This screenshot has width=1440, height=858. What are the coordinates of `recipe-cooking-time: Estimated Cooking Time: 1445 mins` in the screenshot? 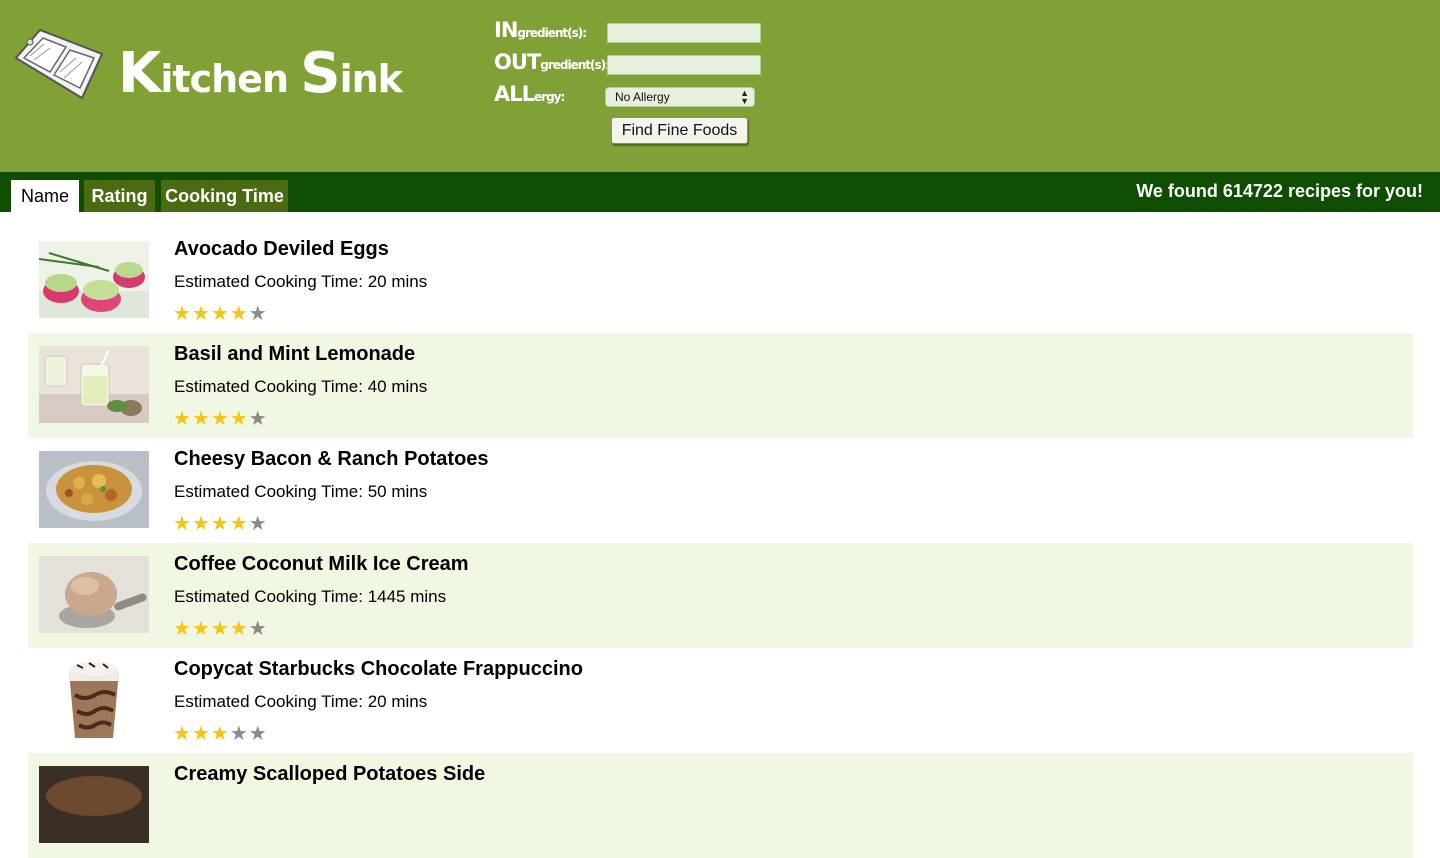 It's located at (310, 596).